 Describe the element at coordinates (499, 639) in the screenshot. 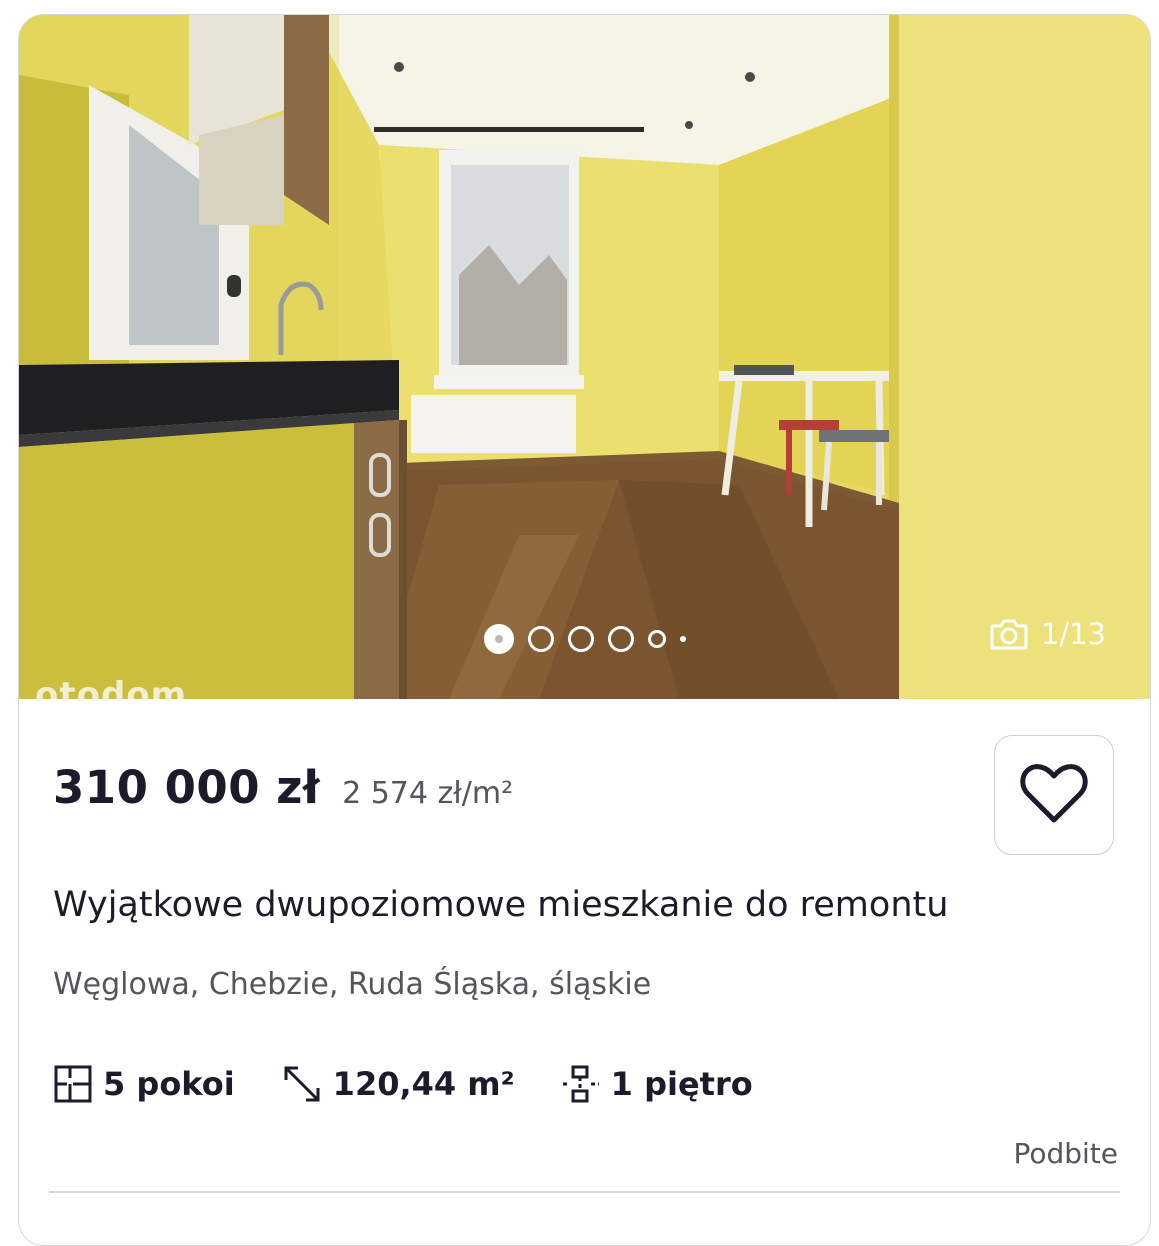

I see `gallery-dot-active` at that location.